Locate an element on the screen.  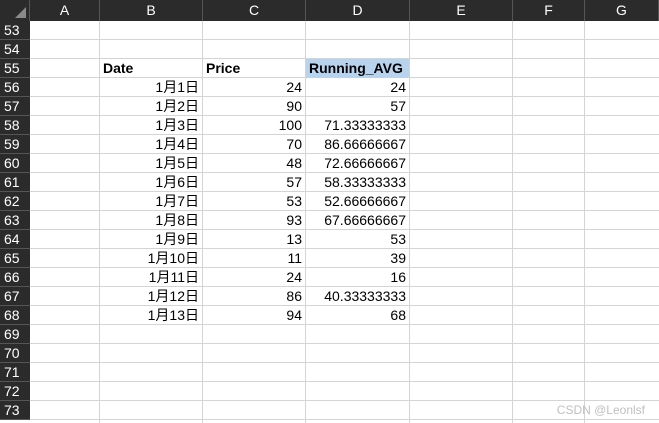
row-header-60: 60 is located at coordinates (15, 163).